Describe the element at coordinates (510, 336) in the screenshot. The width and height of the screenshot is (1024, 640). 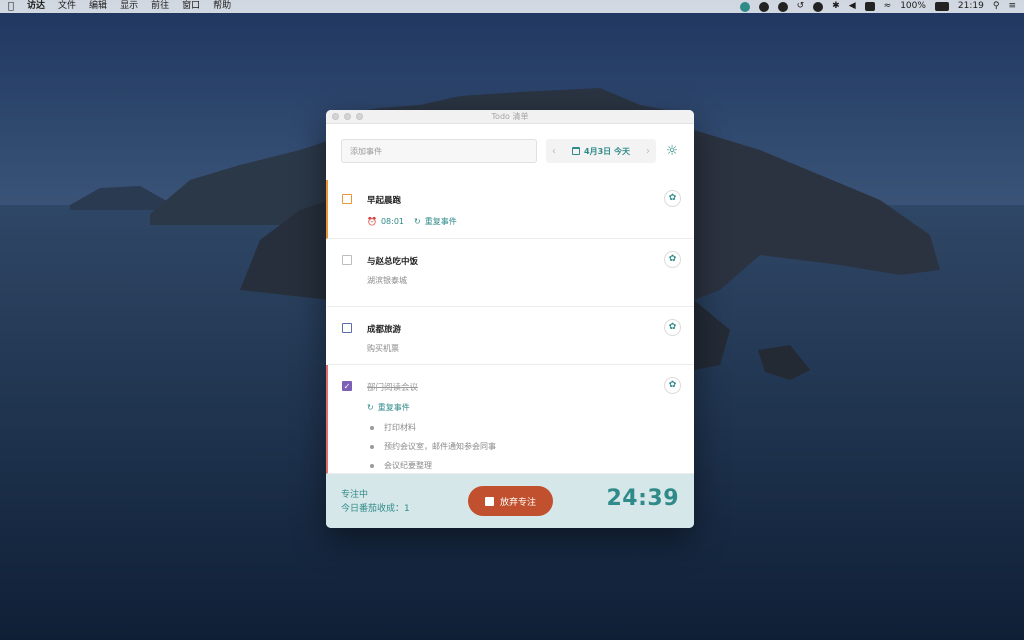
I see `task-item: 成都旅游 ✿ 购买机票` at that location.